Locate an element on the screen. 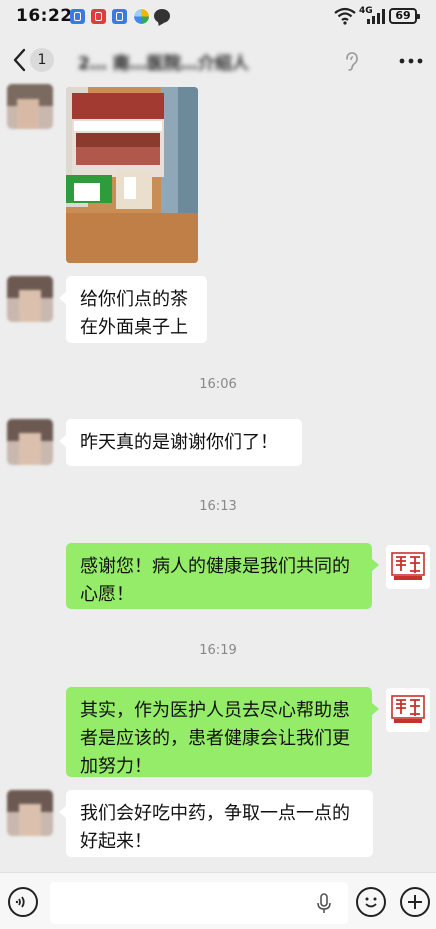 The width and height of the screenshot is (436, 929). wifi-icon is located at coordinates (345, 16).